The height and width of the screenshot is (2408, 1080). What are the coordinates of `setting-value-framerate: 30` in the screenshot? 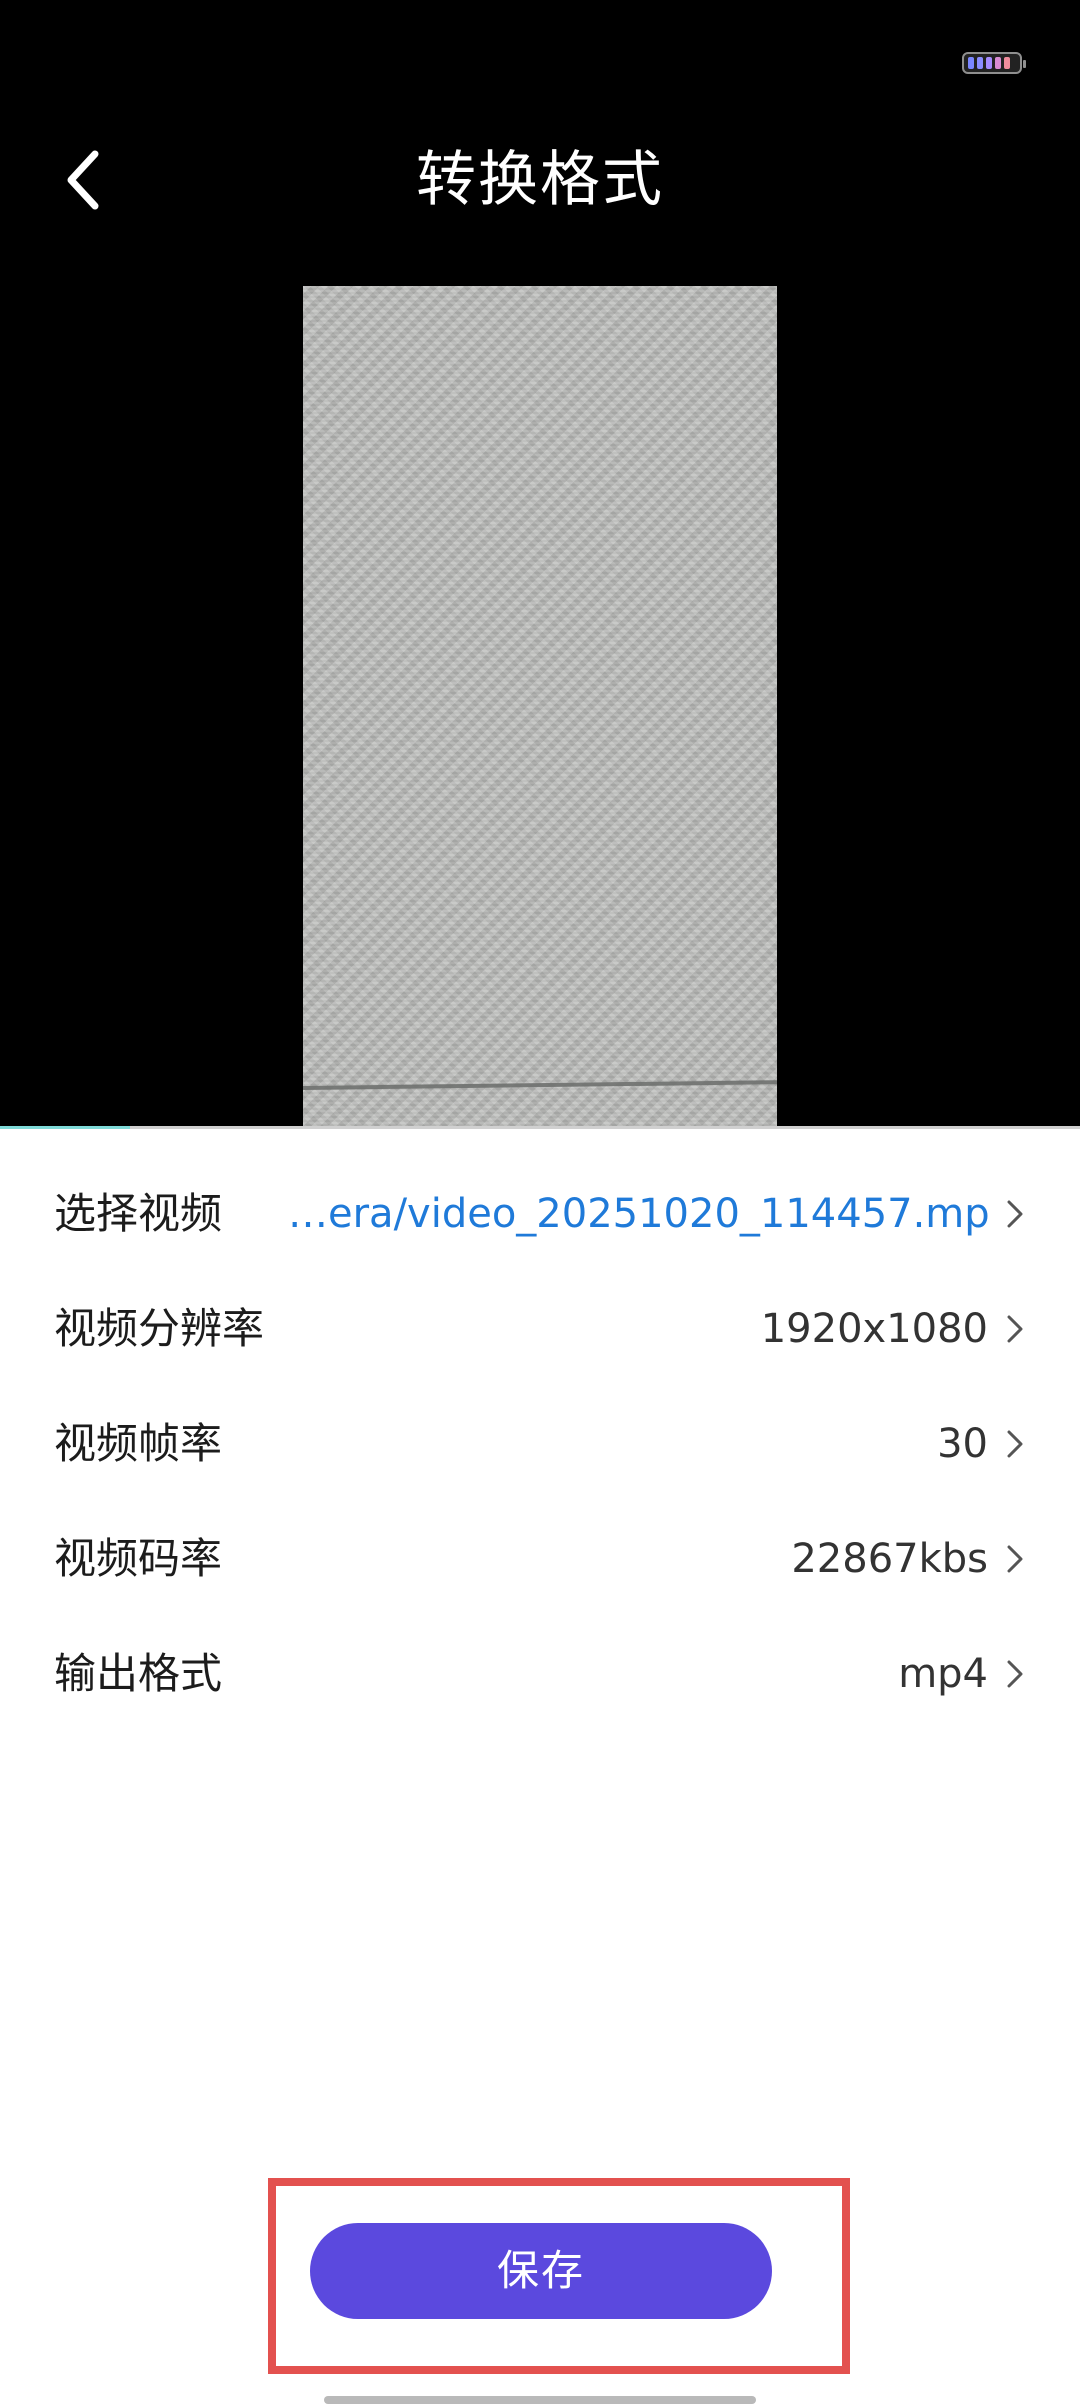 It's located at (962, 1443).